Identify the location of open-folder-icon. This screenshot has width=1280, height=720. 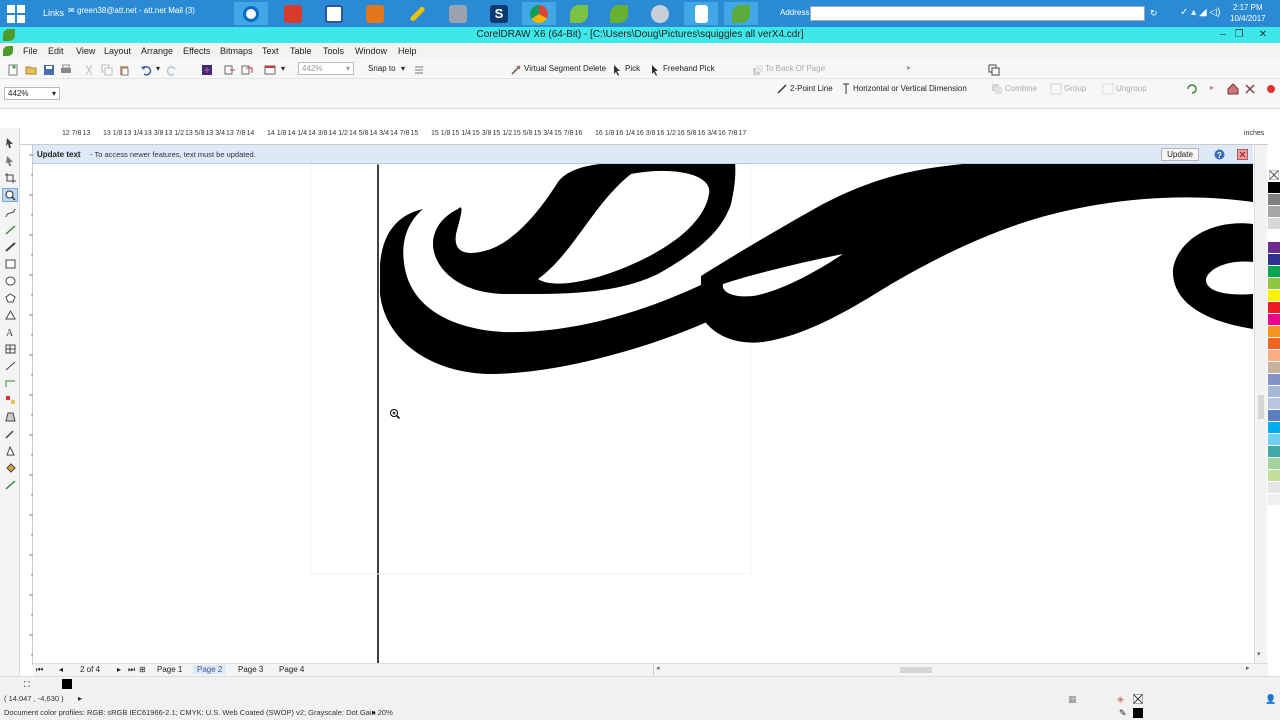
(31, 70).